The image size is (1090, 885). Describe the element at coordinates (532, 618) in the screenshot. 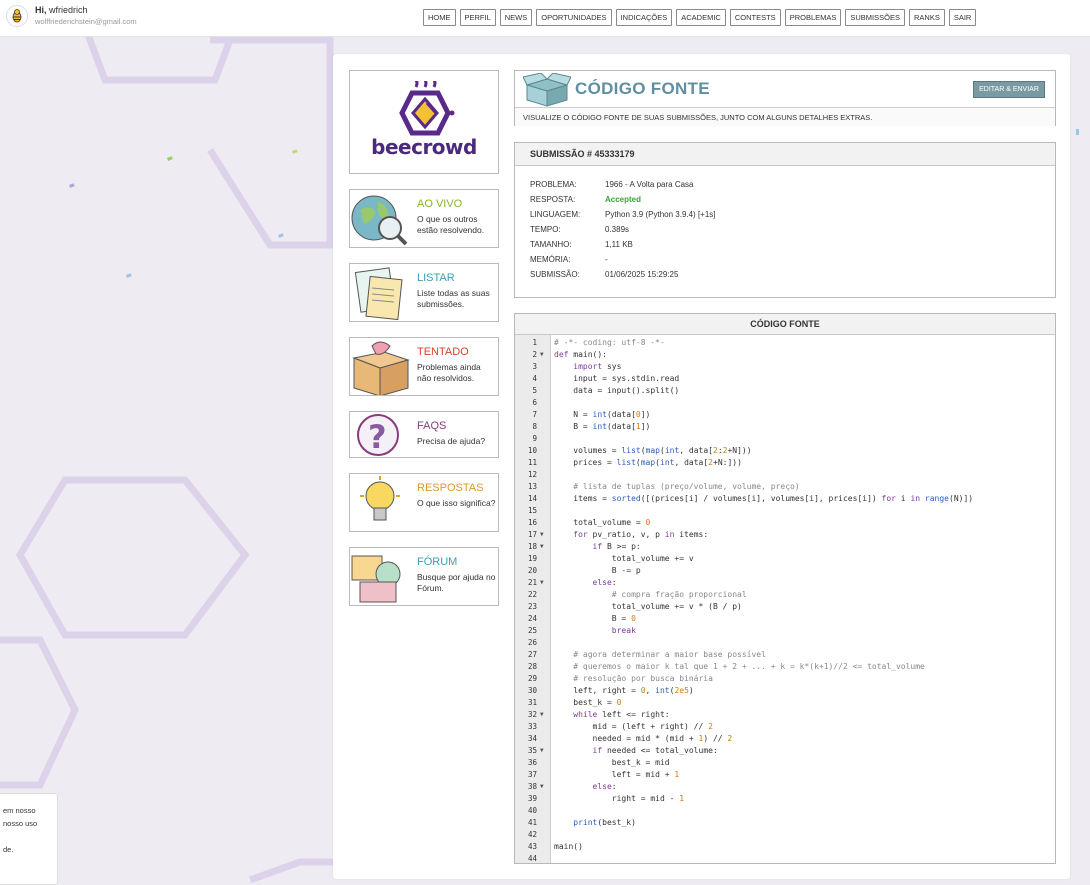

I see `line-number: 24` at that location.